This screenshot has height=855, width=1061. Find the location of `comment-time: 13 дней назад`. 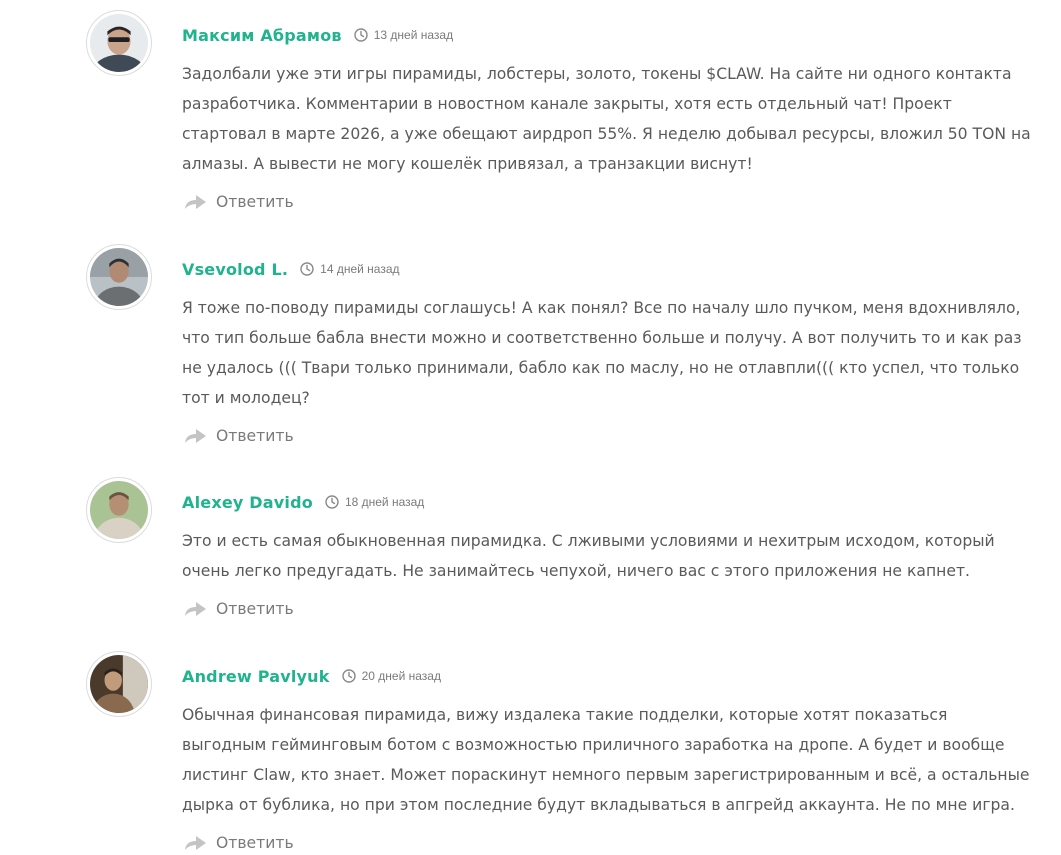

comment-time: 13 дней назад is located at coordinates (413, 35).